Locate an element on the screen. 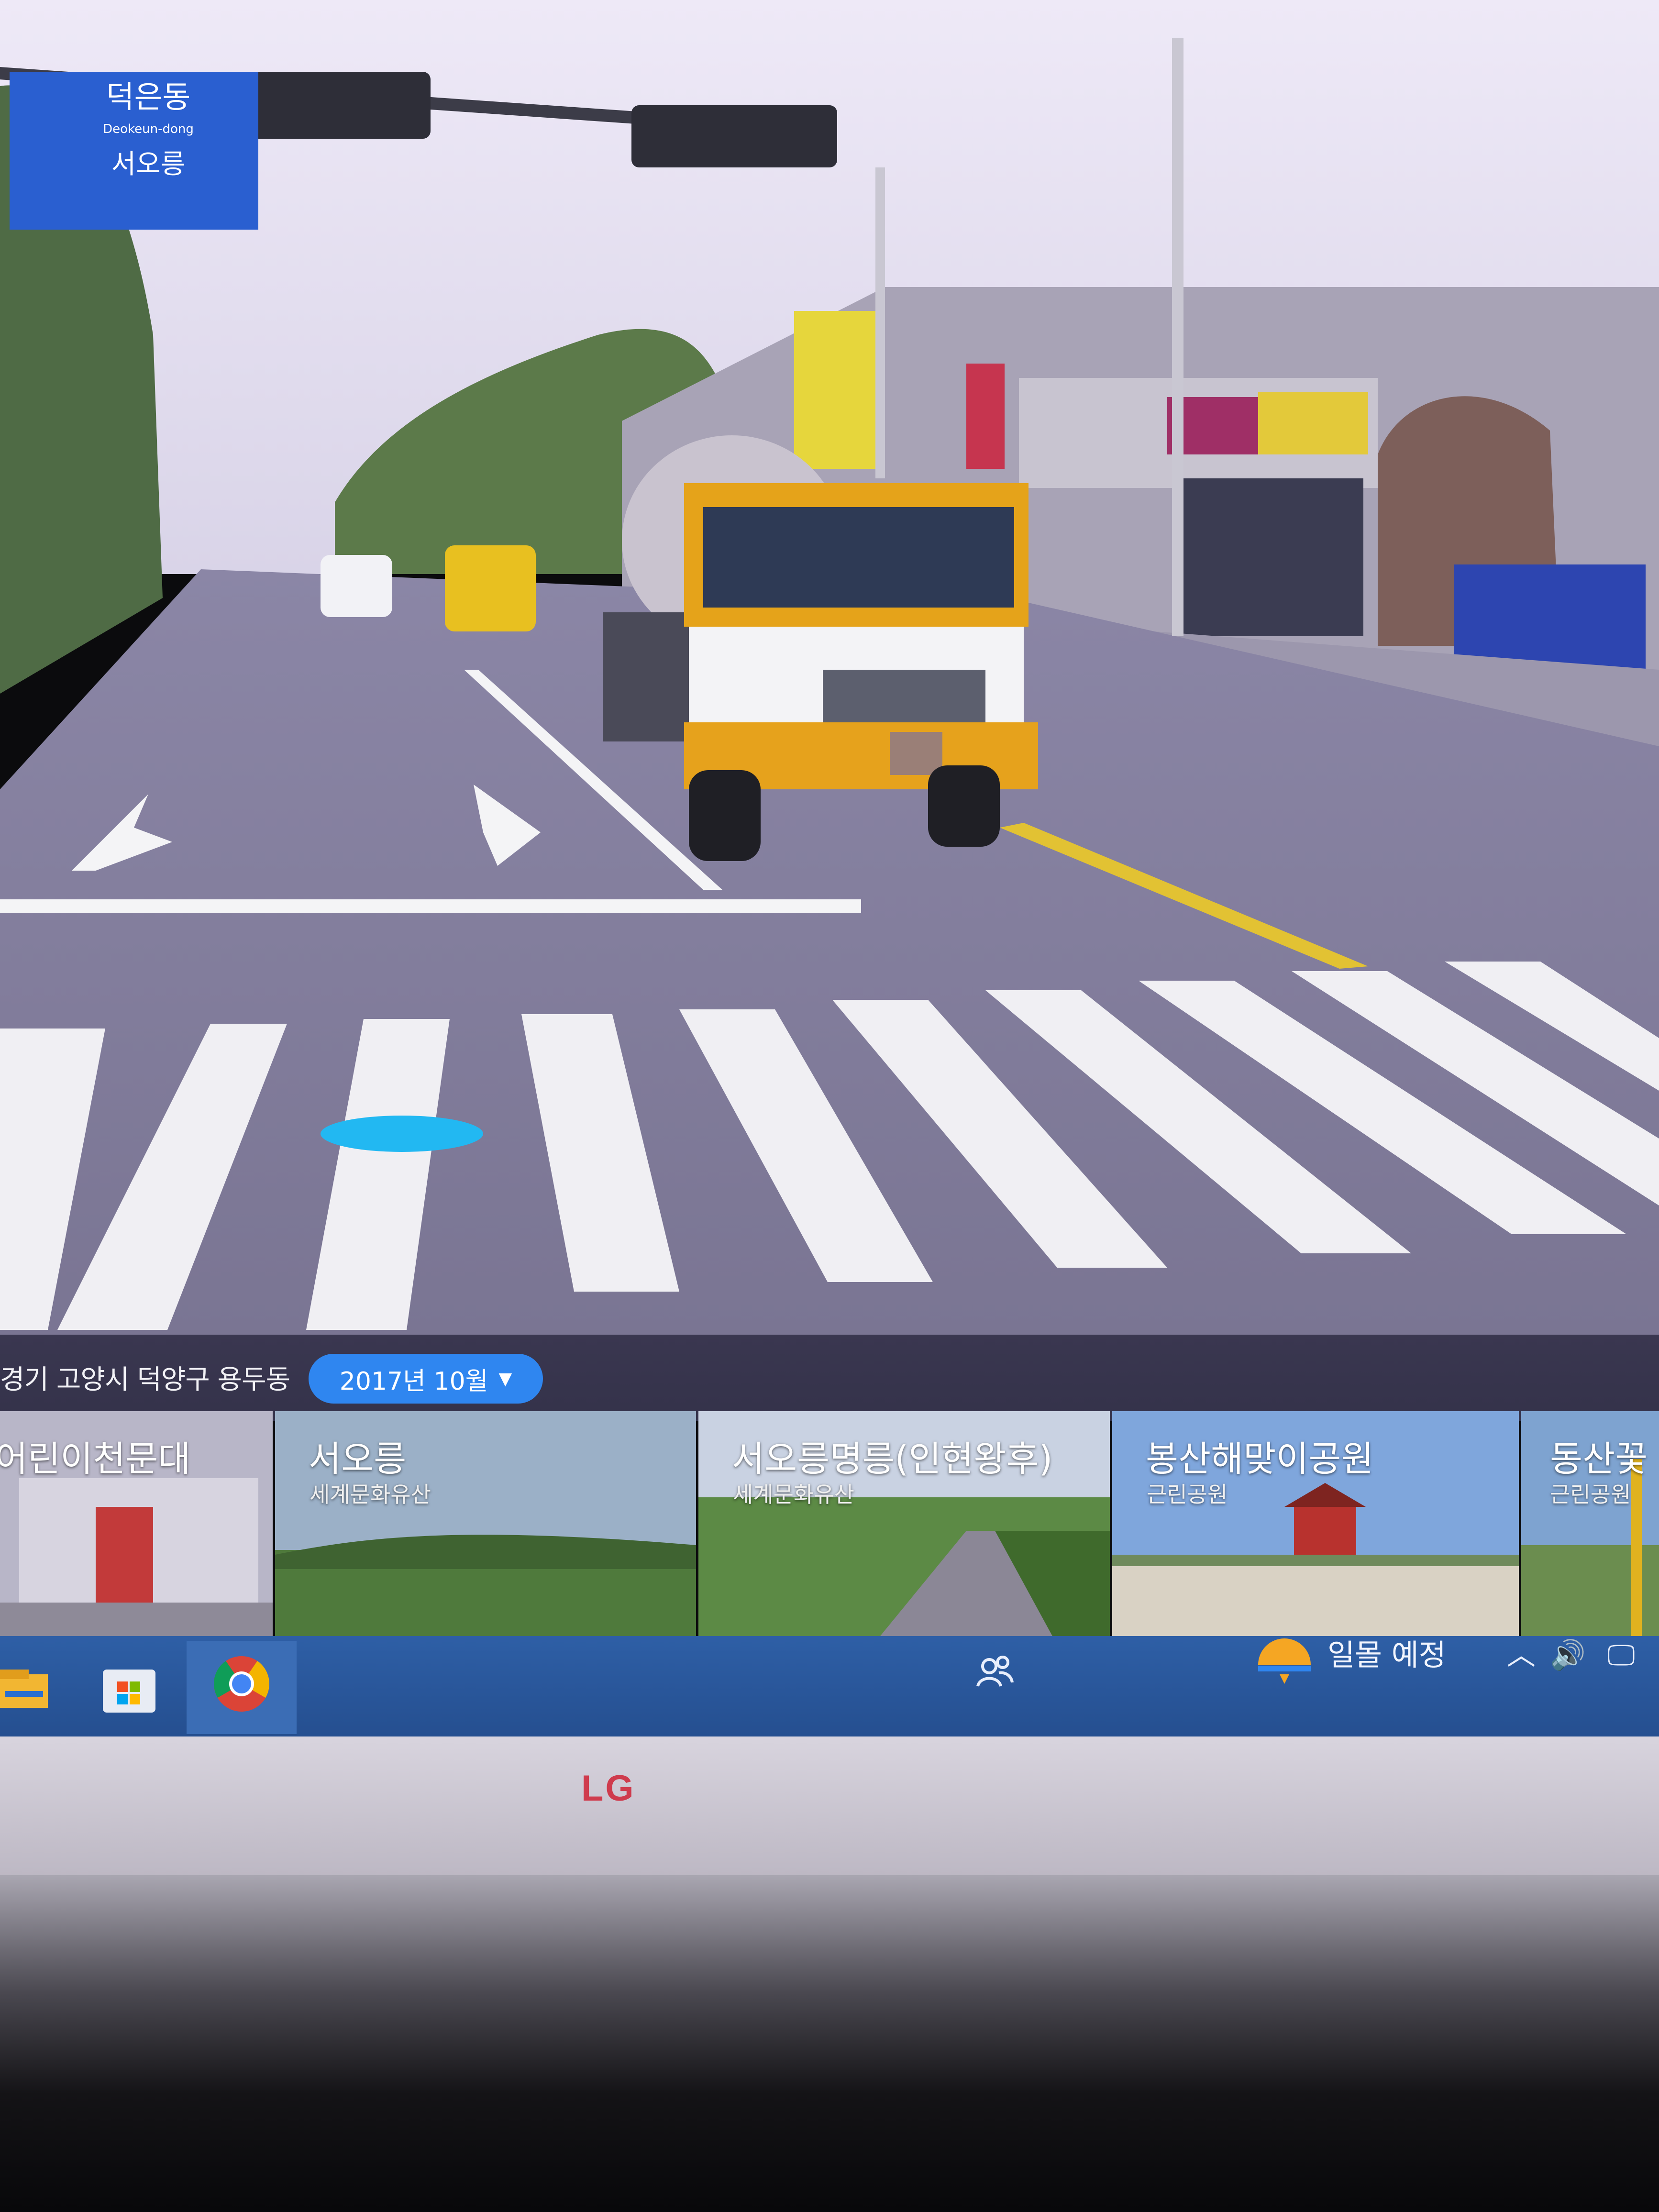 Image resolution: width=1659 pixels, height=2212 pixels. sign-romanized: Deokeun-dong is located at coordinates (148, 129).